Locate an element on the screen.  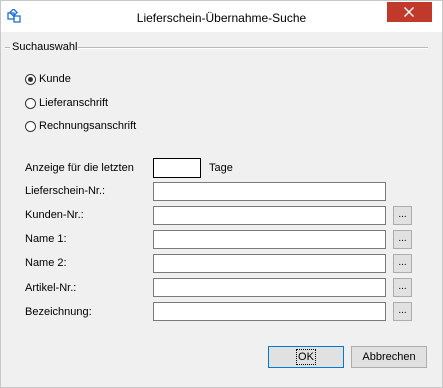
radio-kunde: Kunde is located at coordinates (48, 79).